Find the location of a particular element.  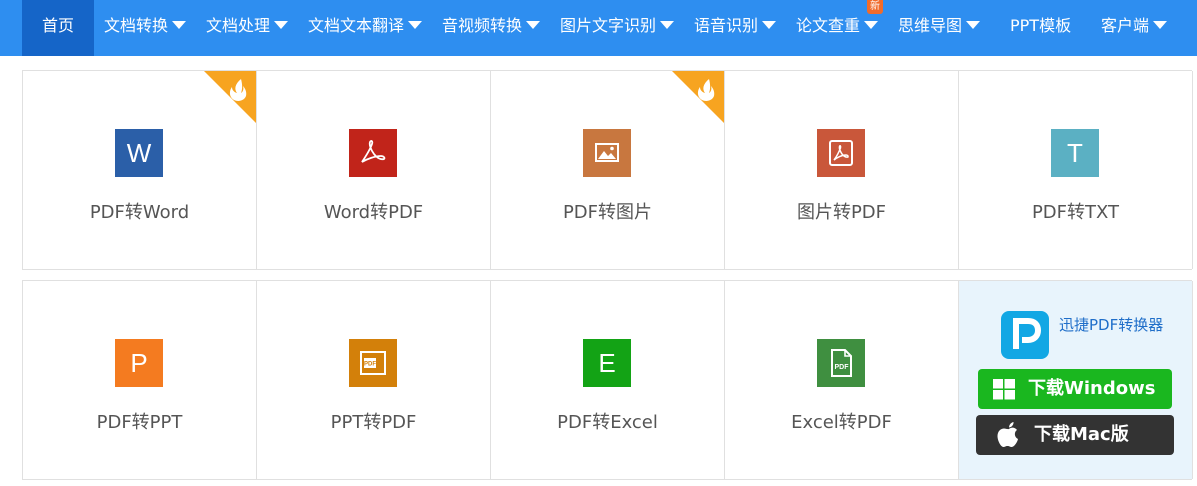

download-panel: 迅捷PDF转换器 下载Windows版 下载Mac版 is located at coordinates (1076, 380).